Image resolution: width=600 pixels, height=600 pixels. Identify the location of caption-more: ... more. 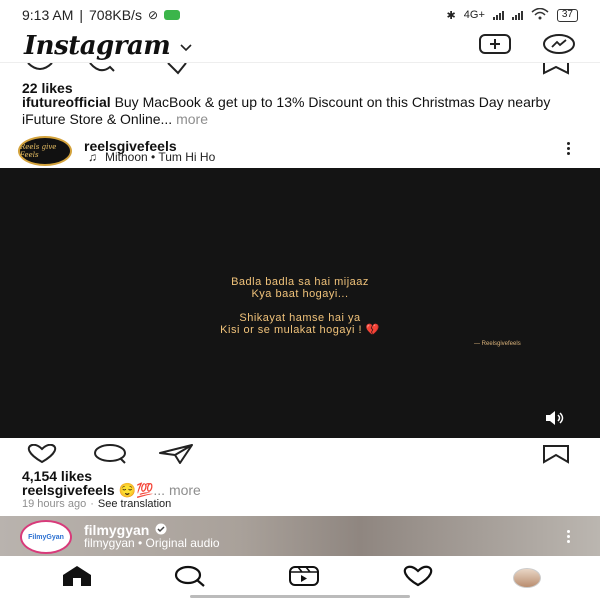
(176, 490).